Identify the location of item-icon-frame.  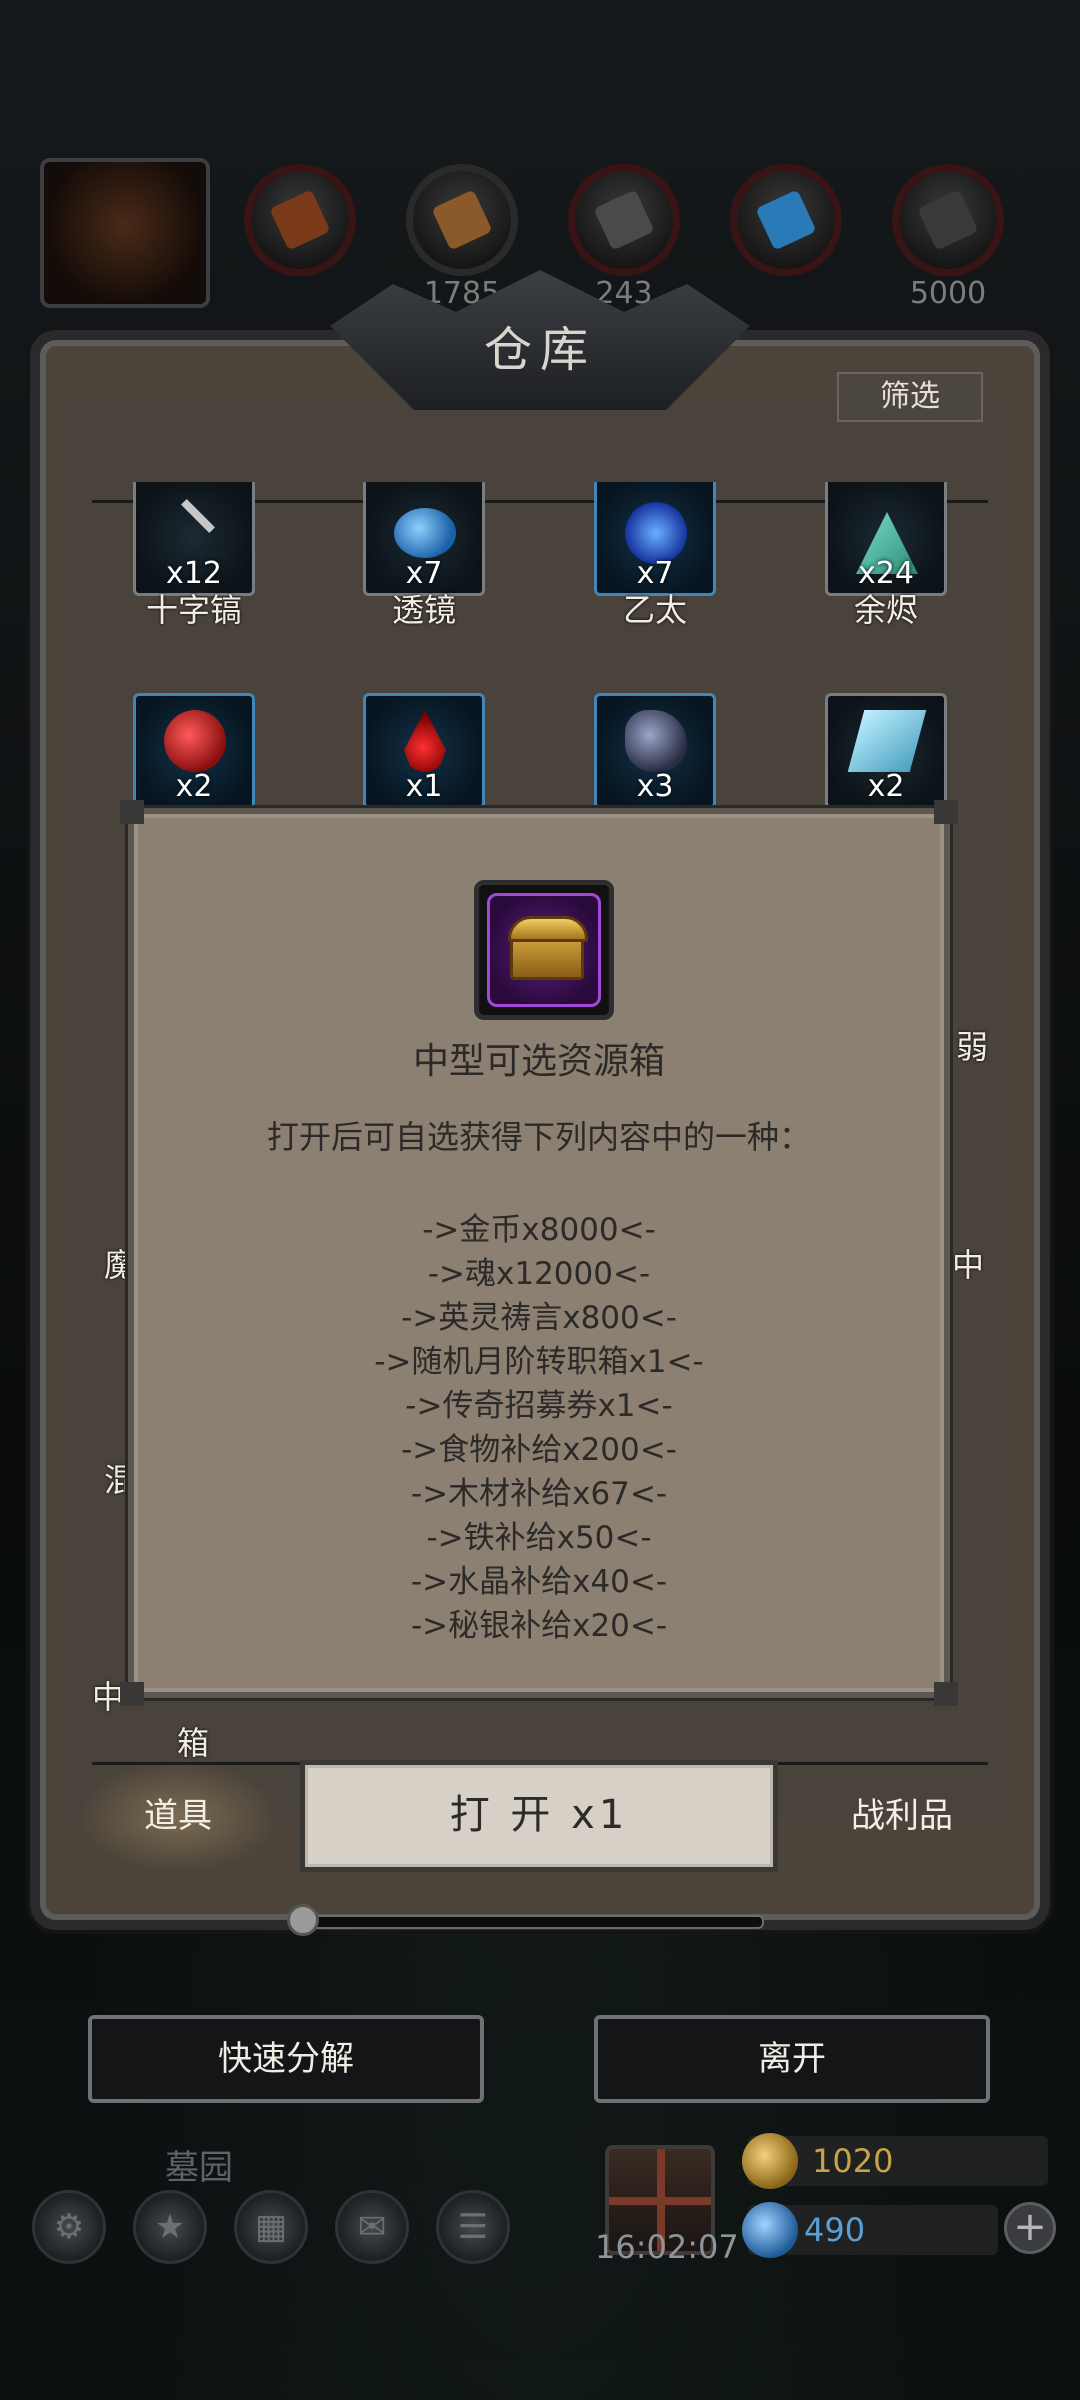
(544, 950).